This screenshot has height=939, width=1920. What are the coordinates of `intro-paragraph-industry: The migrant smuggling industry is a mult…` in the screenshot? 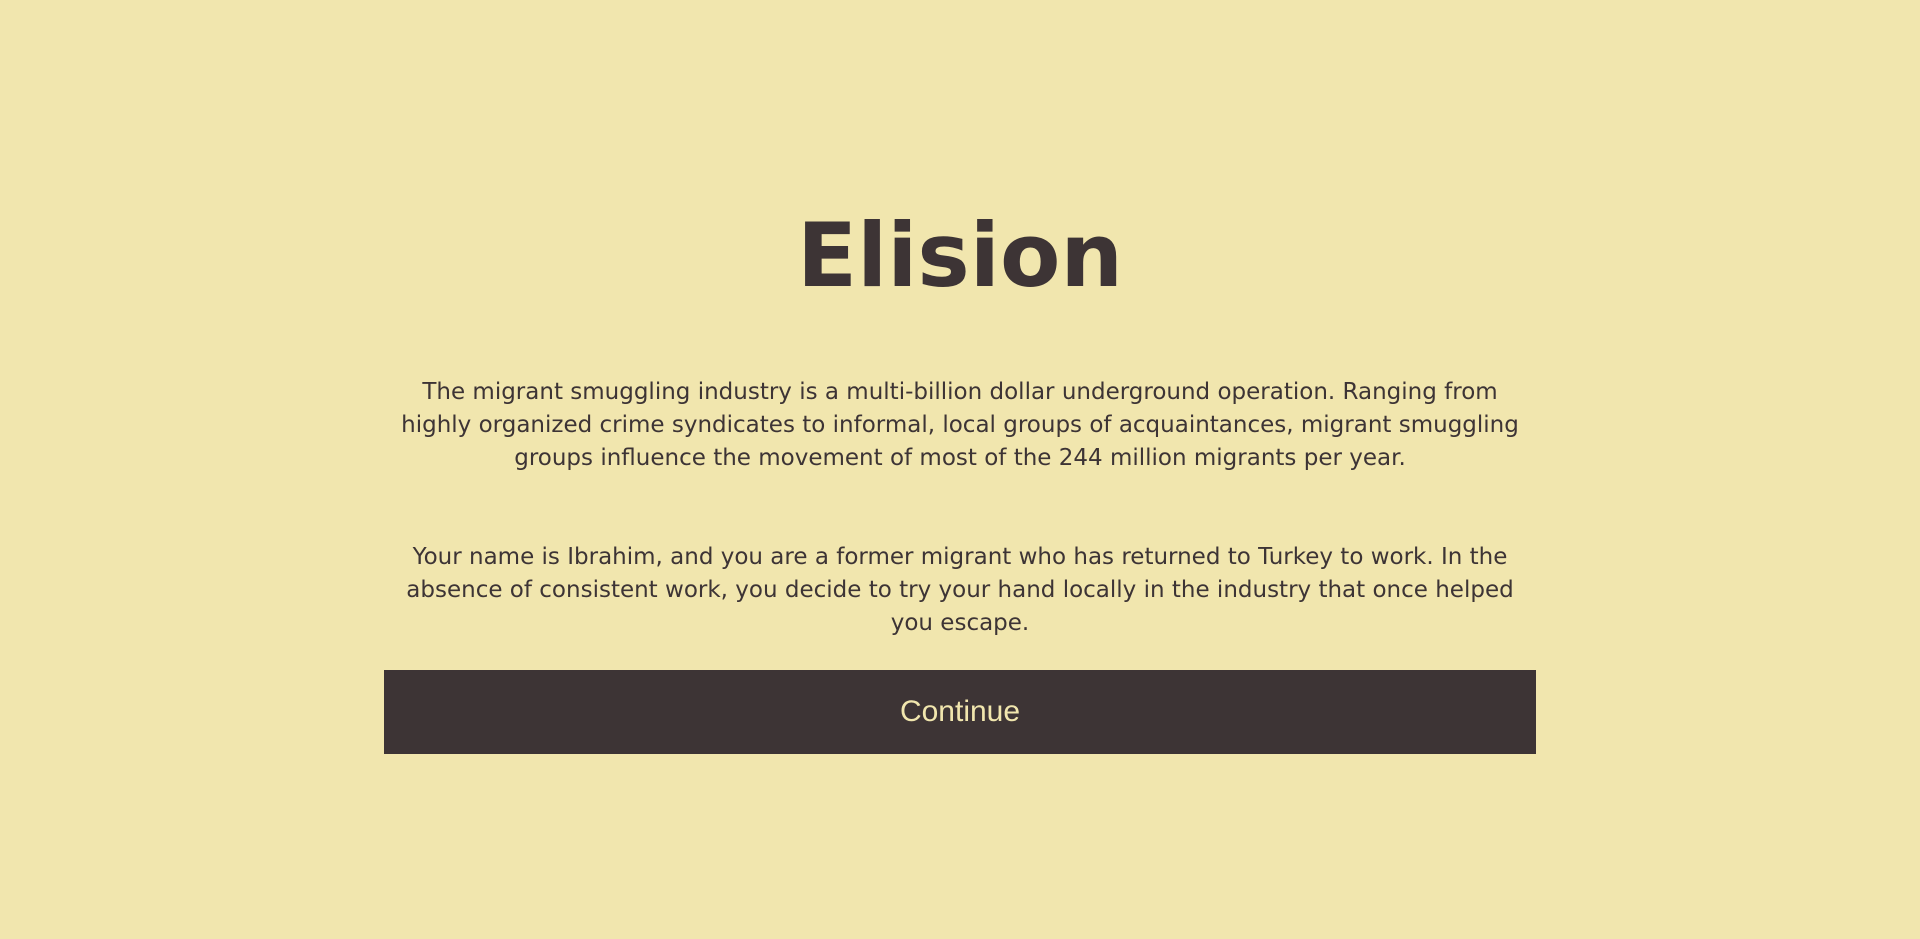 It's located at (960, 425).